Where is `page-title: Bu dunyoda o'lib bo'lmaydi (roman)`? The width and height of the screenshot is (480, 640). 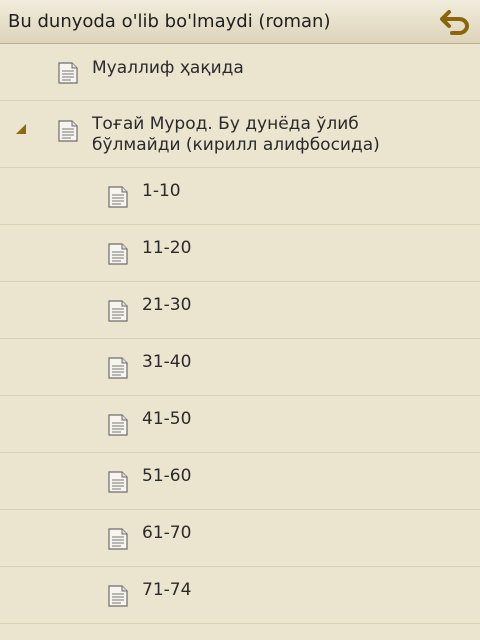 page-title: Bu dunyoda o'lib bo'lmaydi (roman) is located at coordinates (169, 21).